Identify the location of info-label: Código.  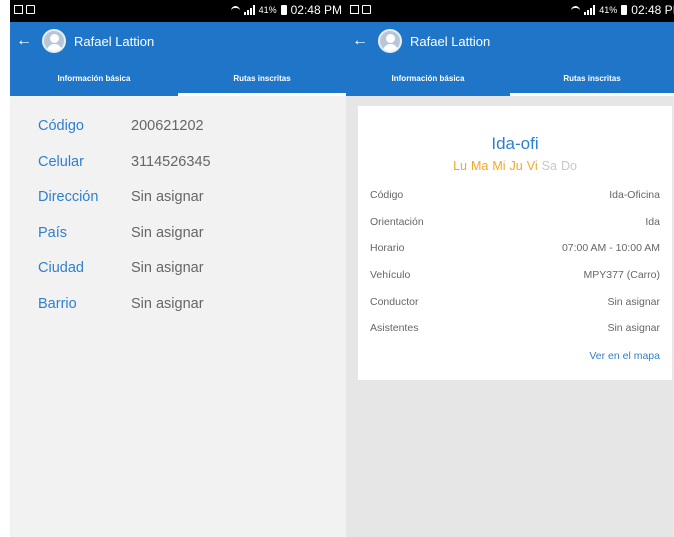
(61, 126).